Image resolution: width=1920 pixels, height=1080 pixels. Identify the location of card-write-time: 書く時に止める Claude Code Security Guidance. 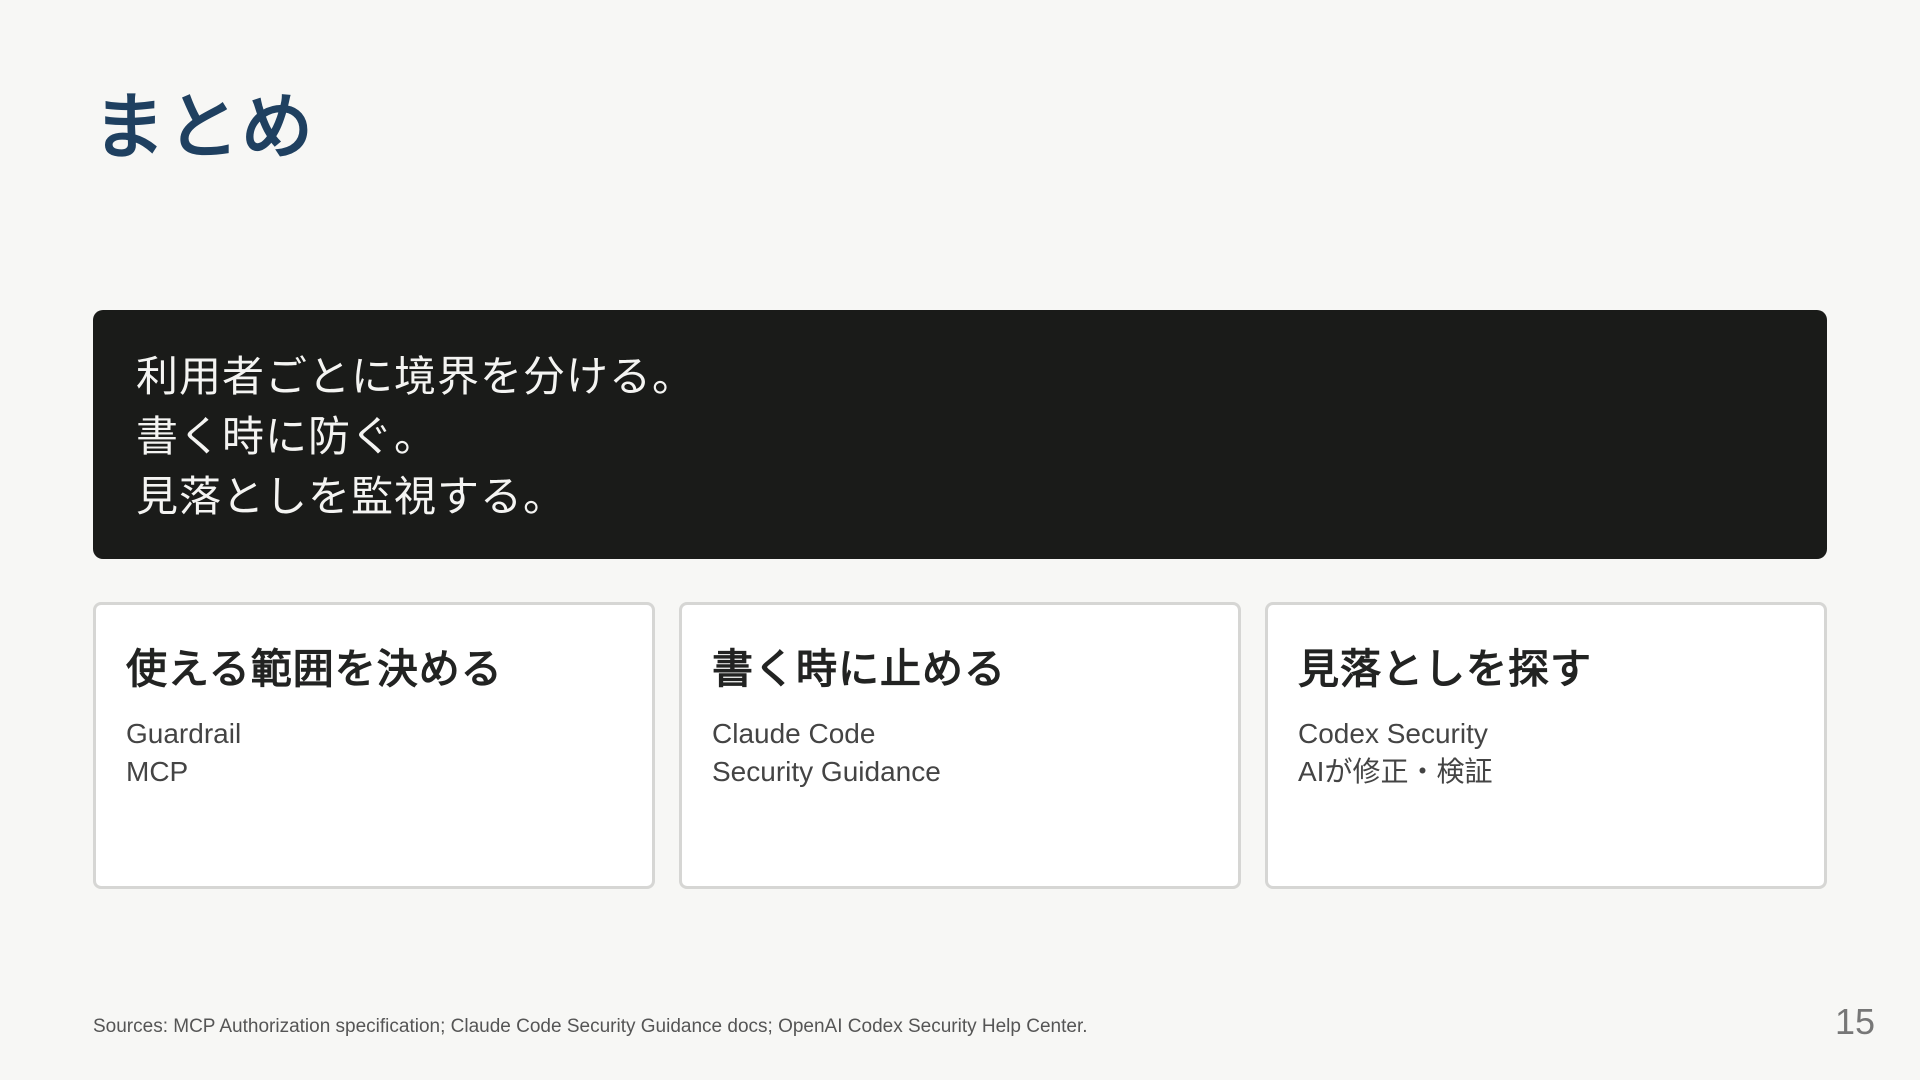
(960, 745).